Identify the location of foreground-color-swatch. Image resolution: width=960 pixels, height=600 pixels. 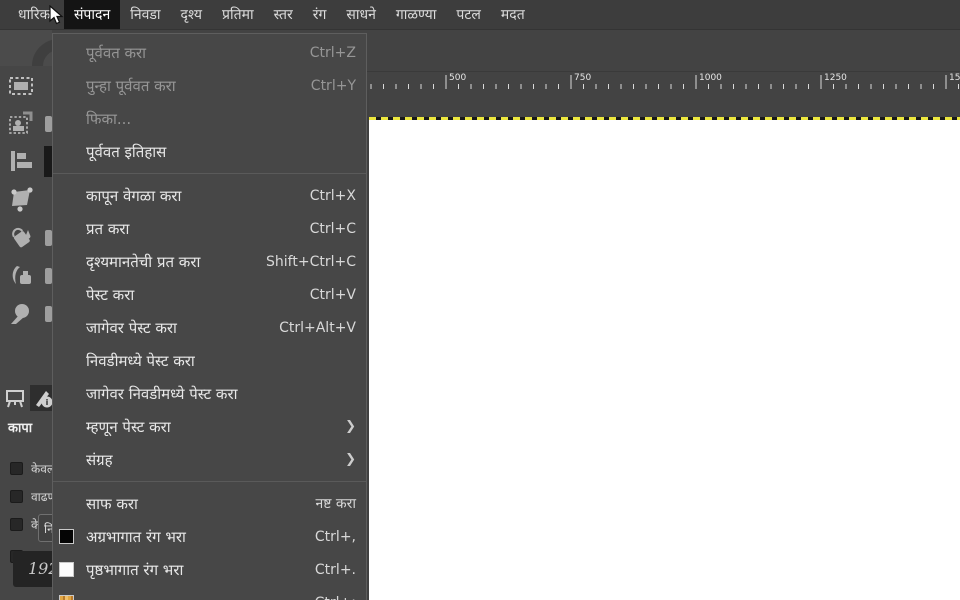
(66, 536).